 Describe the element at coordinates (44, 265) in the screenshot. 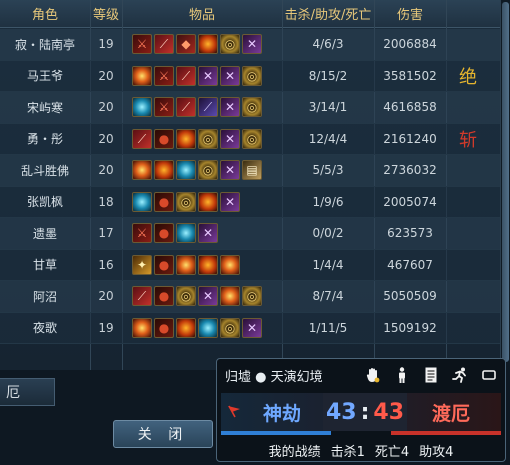

I see `player-name: 甘草` at that location.